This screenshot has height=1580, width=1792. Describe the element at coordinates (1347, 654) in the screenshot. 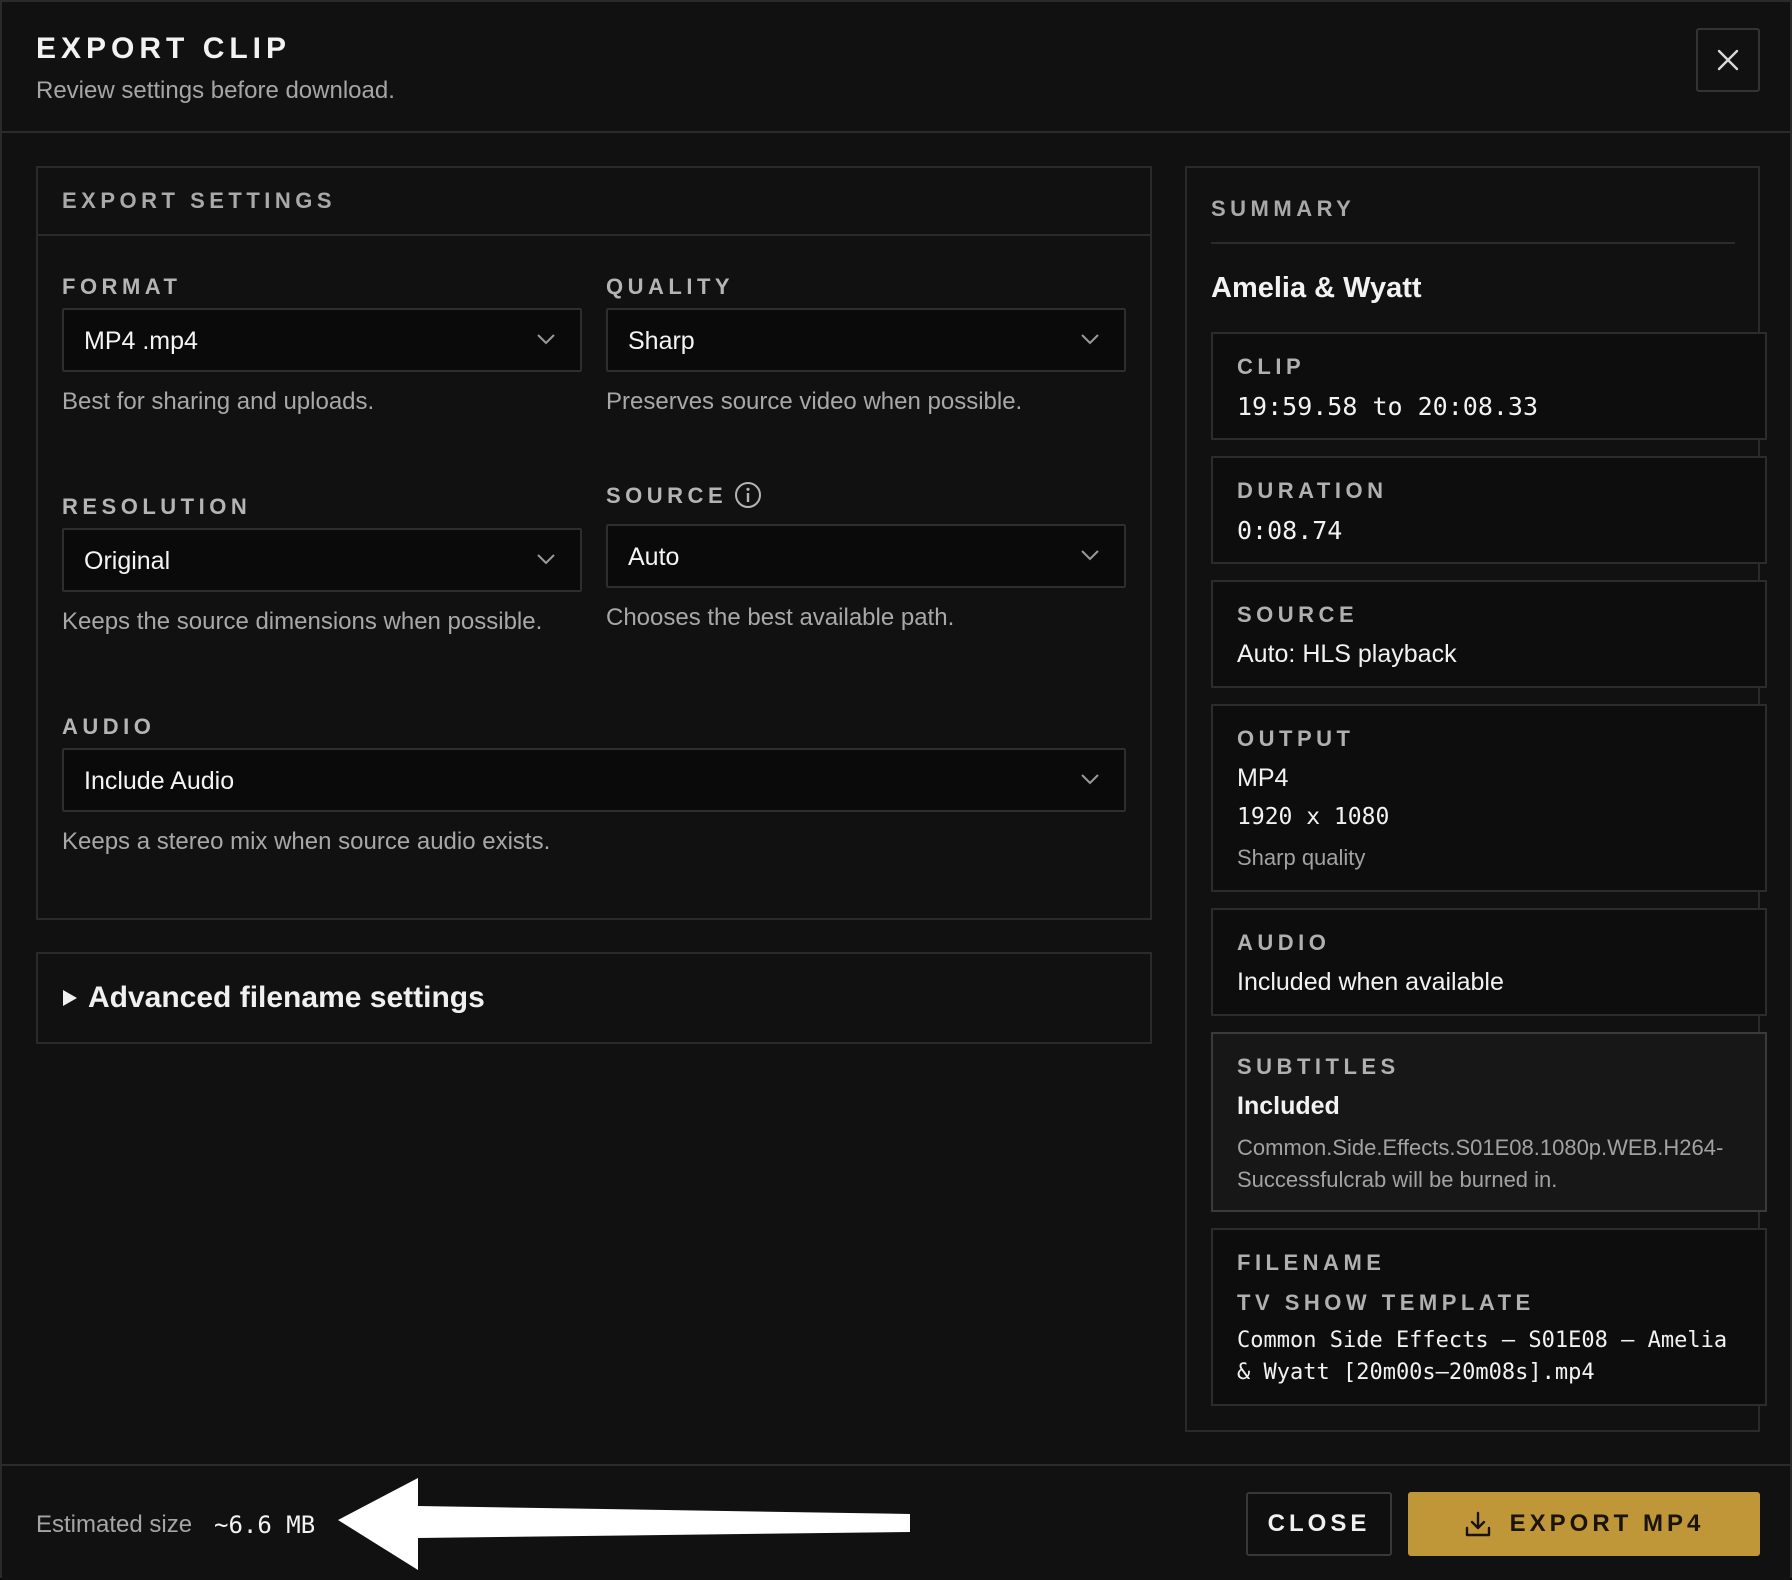

I see `source-summary-value: Auto: HLS playback` at that location.